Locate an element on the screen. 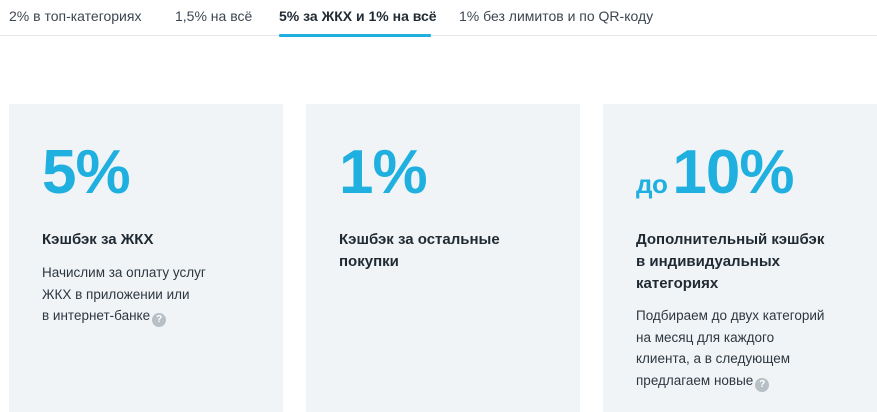 This screenshot has width=877, height=412. card-description-line: в интернет-банке? is located at coordinates (152, 316).